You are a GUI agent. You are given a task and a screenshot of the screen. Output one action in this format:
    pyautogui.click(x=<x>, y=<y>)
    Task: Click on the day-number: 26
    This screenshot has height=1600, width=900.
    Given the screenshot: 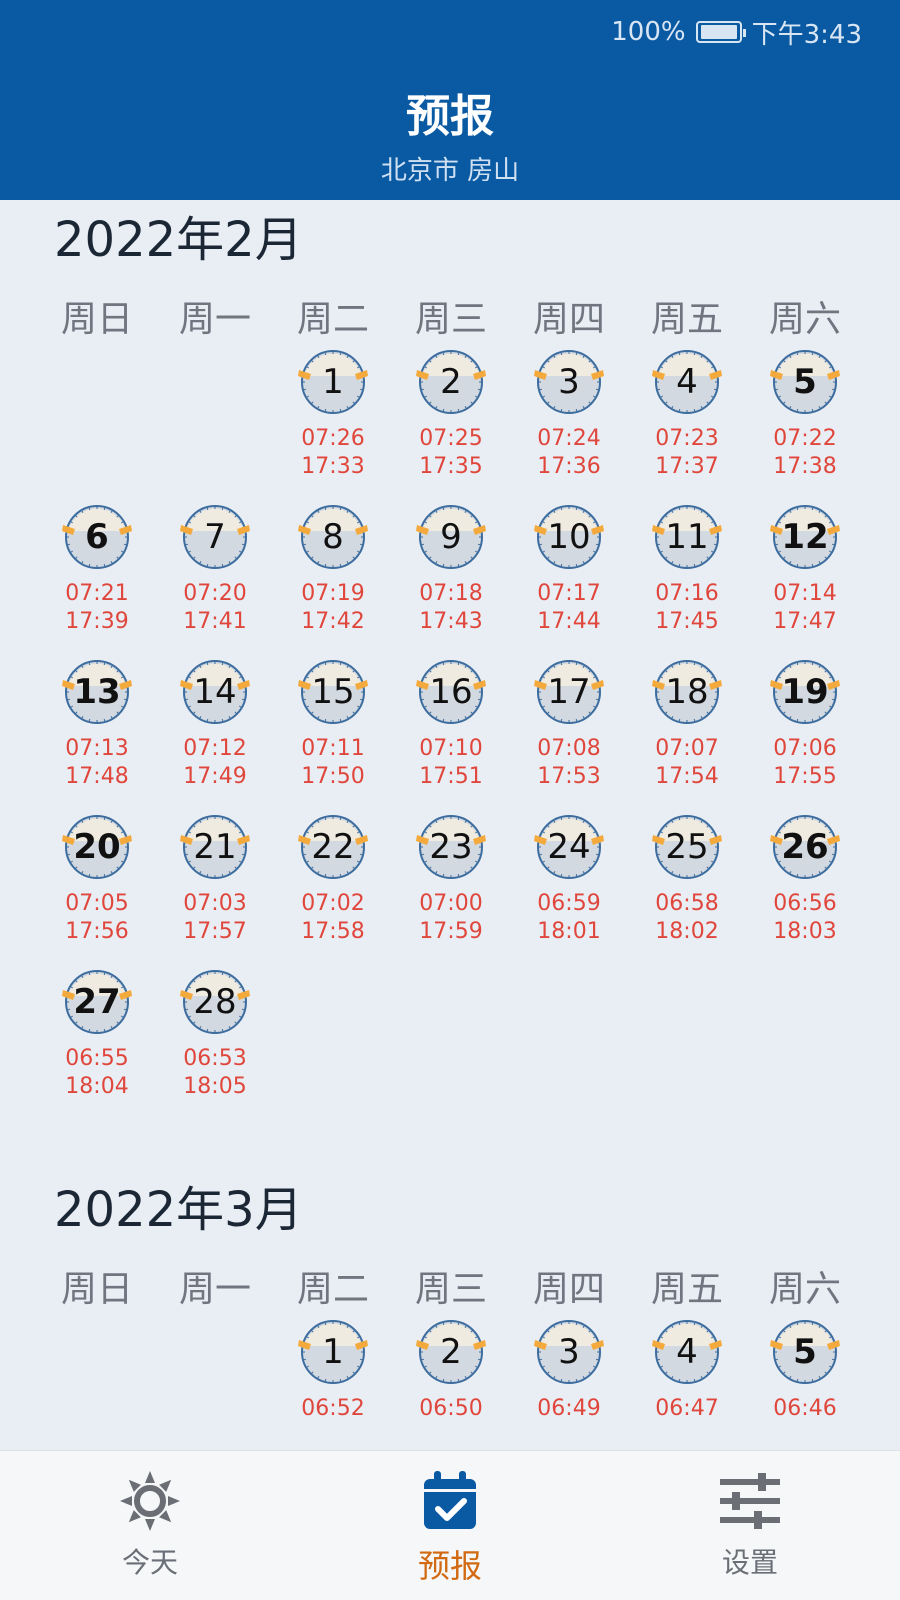 What is the action you would take?
    pyautogui.click(x=805, y=847)
    